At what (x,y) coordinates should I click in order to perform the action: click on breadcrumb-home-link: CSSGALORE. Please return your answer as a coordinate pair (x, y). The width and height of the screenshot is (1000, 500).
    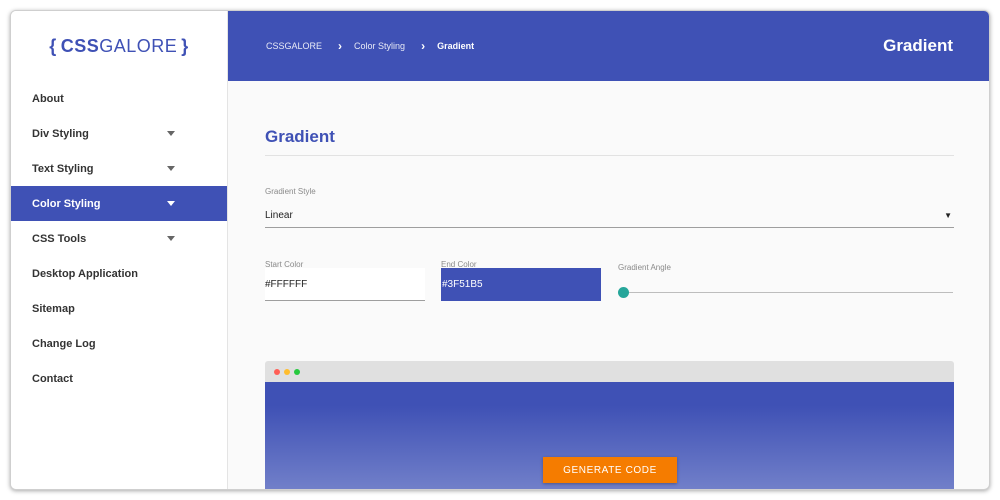
    Looking at the image, I should click on (294, 46).